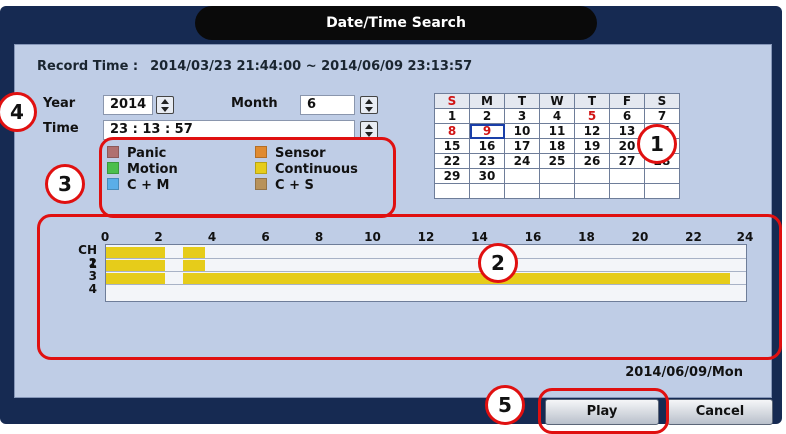  I want to click on calendar-day: 23, so click(487, 161).